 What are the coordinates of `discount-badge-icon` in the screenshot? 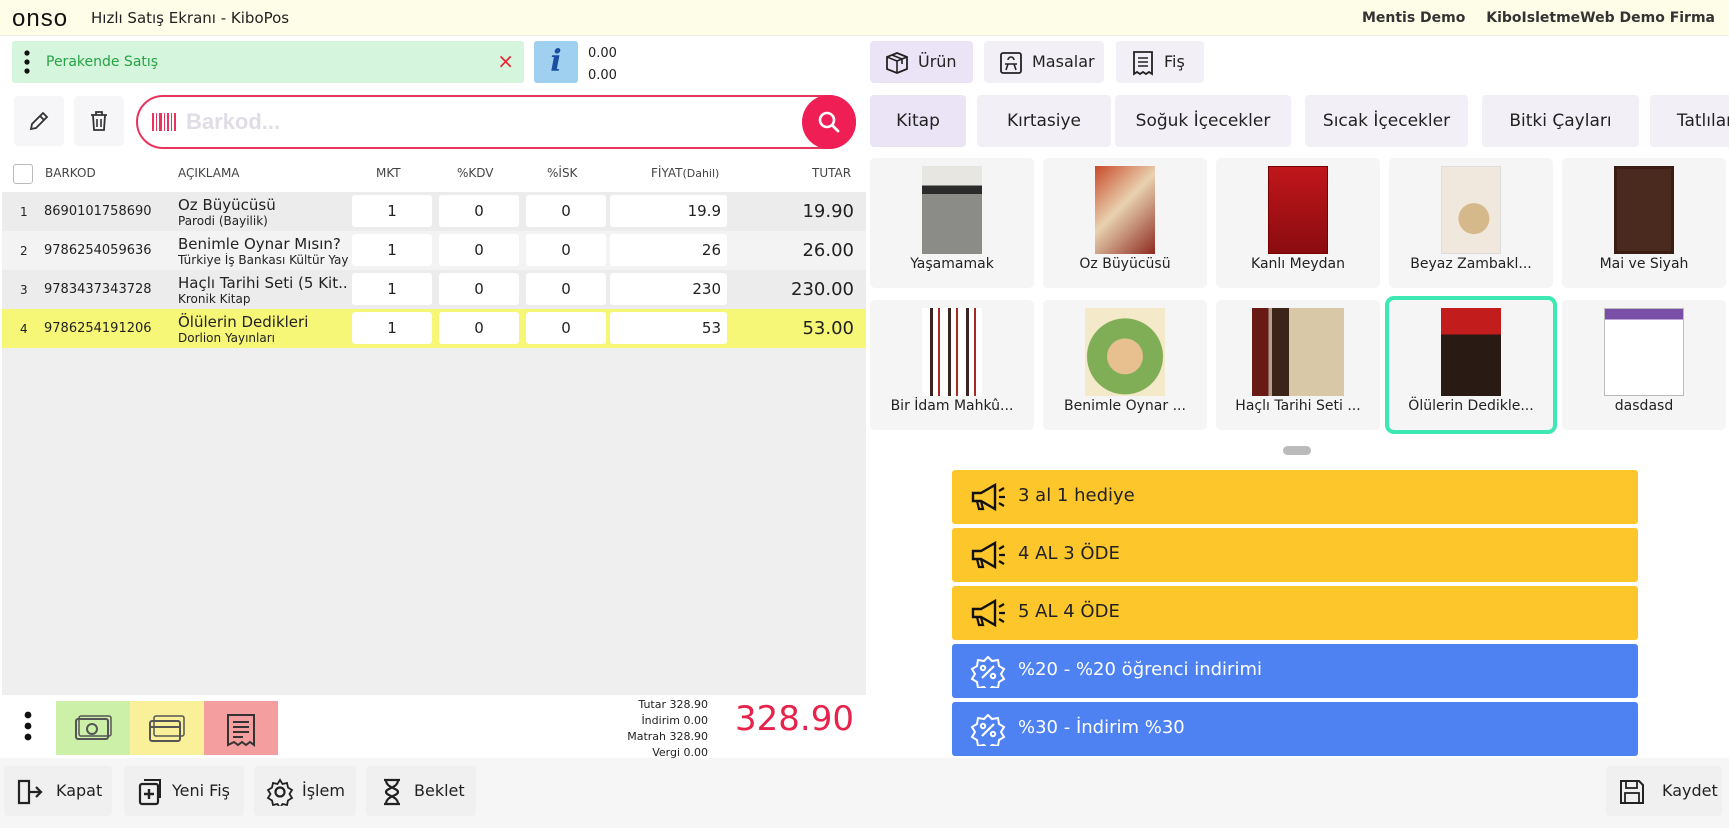 It's located at (988, 730).